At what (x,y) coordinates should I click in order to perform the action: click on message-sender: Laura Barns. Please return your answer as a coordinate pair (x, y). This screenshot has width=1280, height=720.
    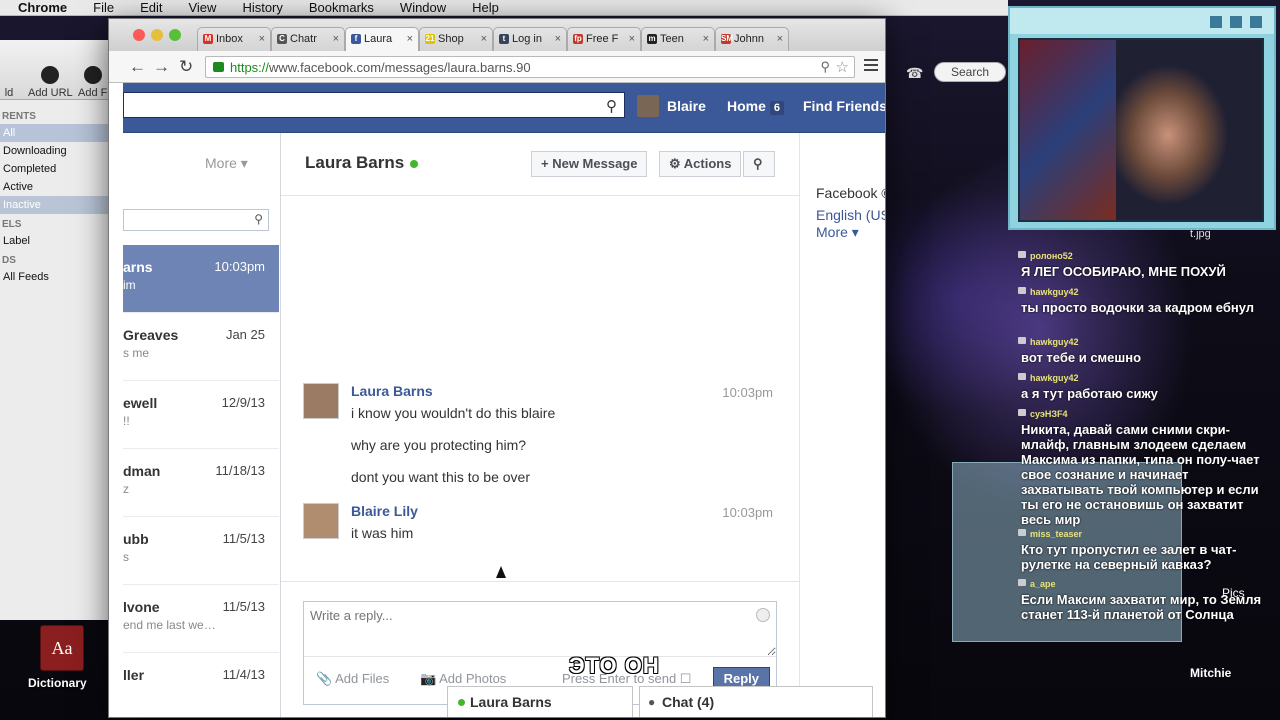
    Looking at the image, I should click on (392, 391).